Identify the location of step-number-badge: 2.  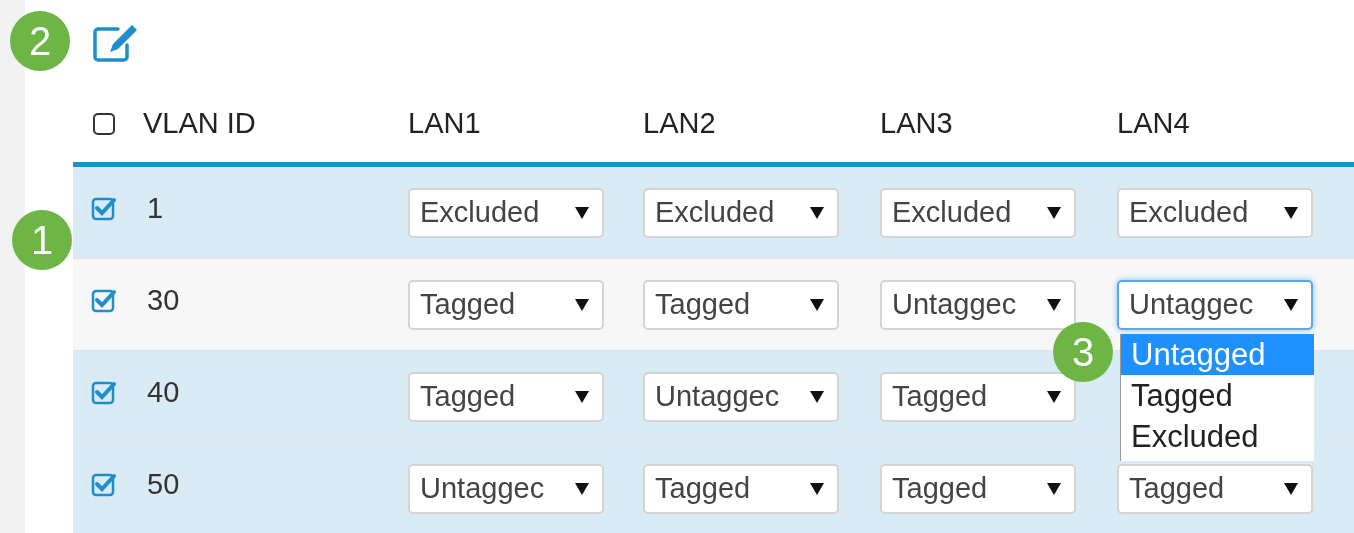
(40, 41).